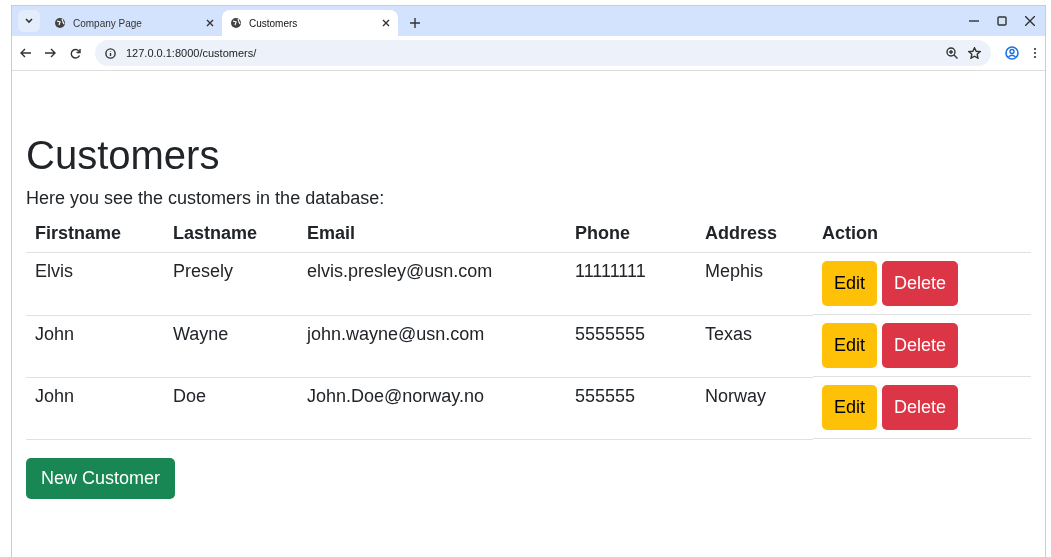  What do you see at coordinates (231, 234) in the screenshot?
I see `column-header: Lastname` at bounding box center [231, 234].